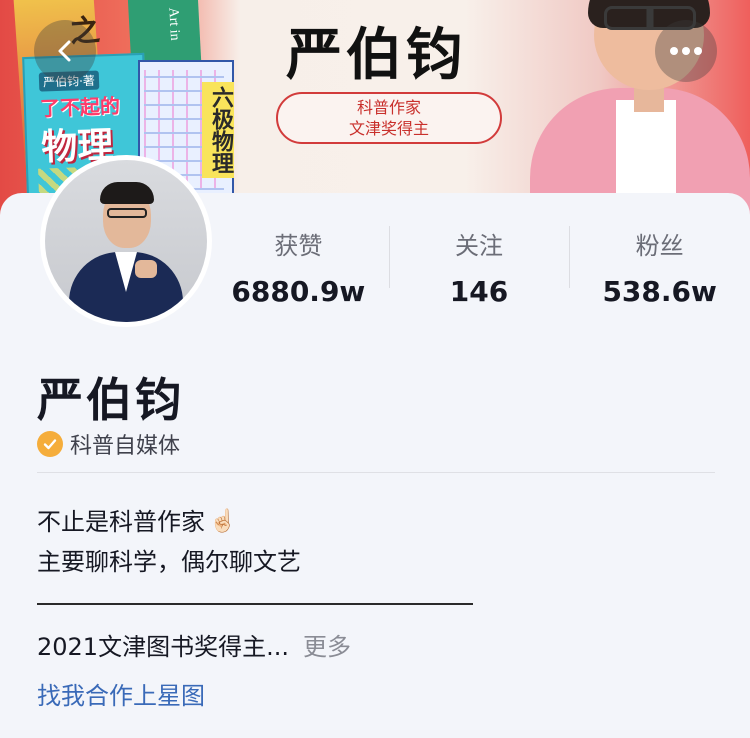 This screenshot has height=738, width=750. I want to click on avatar-hair, so click(127, 193).